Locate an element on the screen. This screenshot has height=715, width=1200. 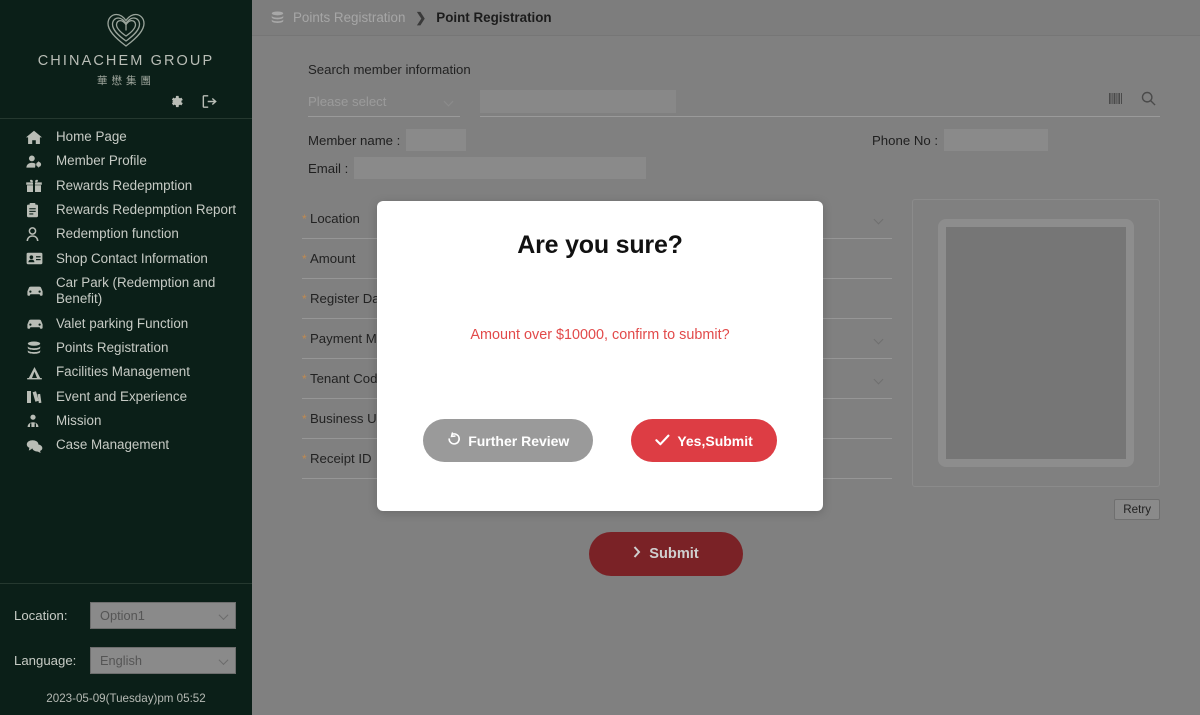
search-field-wrap is located at coordinates (820, 102).